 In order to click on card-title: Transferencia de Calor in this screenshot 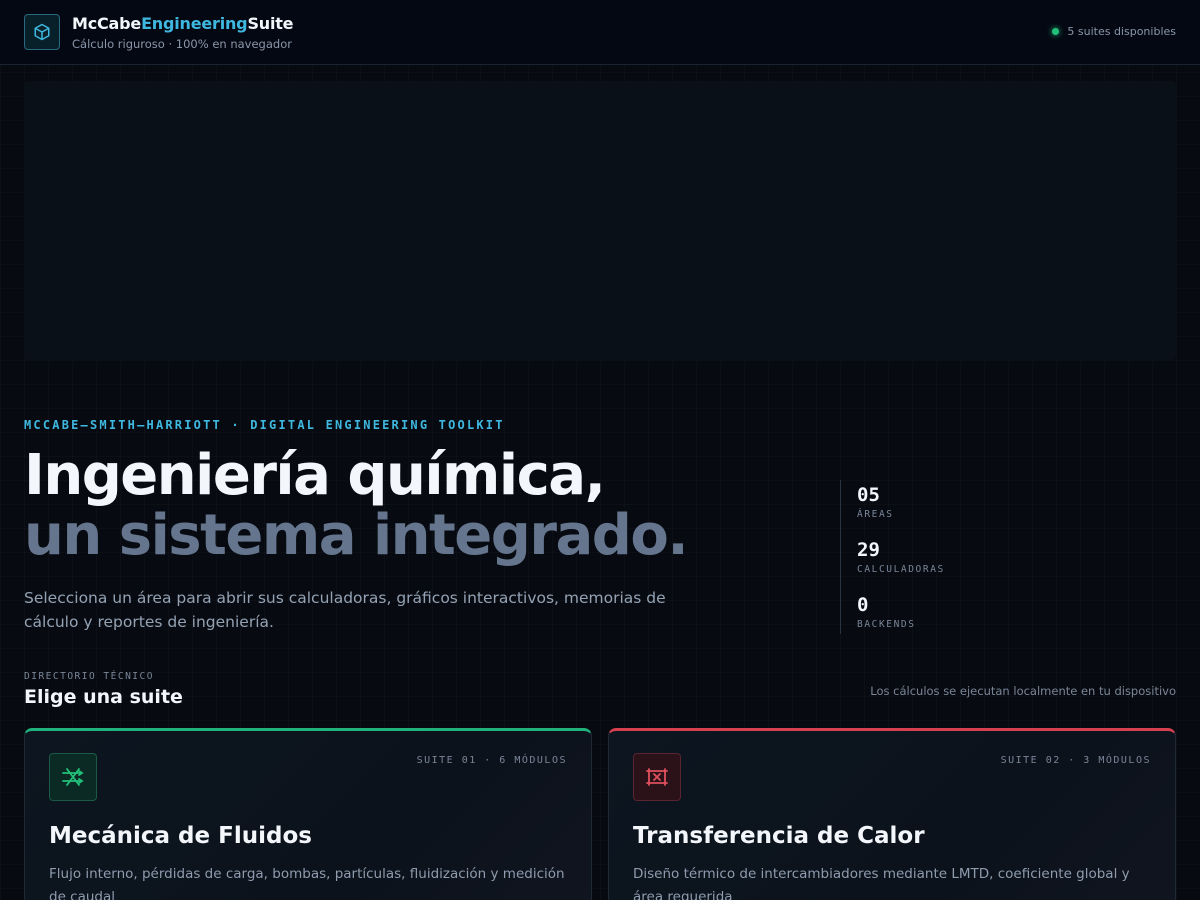, I will do `click(779, 836)`.